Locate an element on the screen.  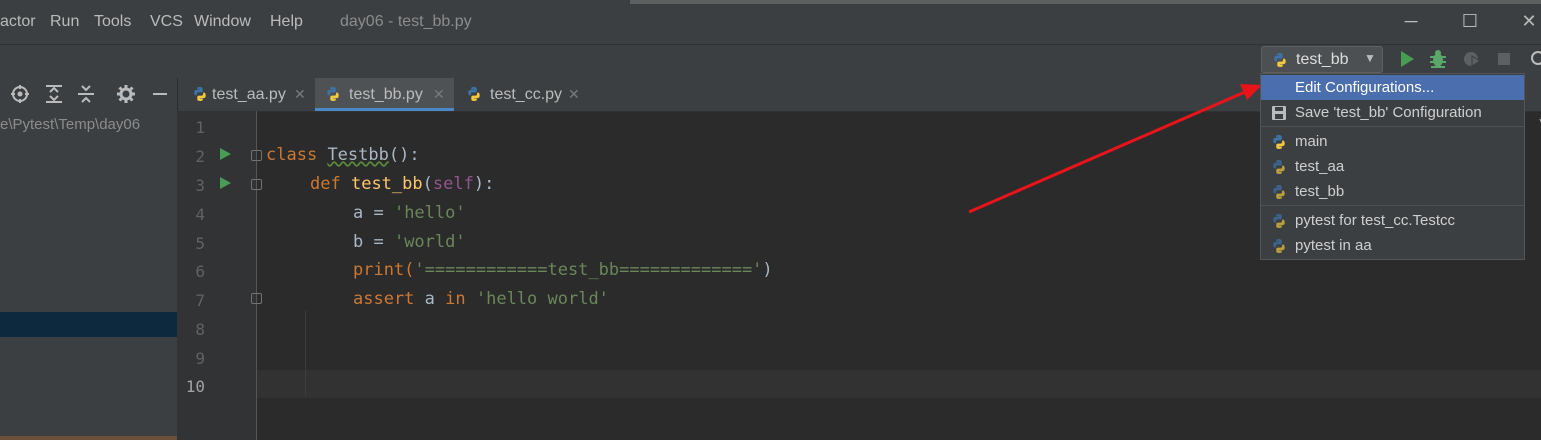
close-window-icon: ✕ is located at coordinates (1529, 21).